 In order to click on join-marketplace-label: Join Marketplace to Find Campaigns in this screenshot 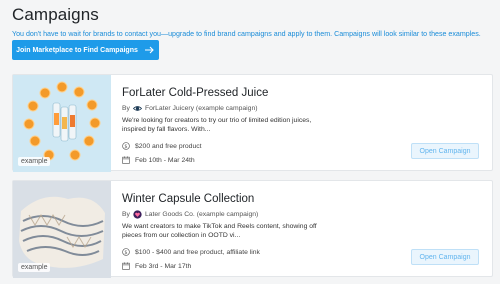, I will do `click(77, 50)`.